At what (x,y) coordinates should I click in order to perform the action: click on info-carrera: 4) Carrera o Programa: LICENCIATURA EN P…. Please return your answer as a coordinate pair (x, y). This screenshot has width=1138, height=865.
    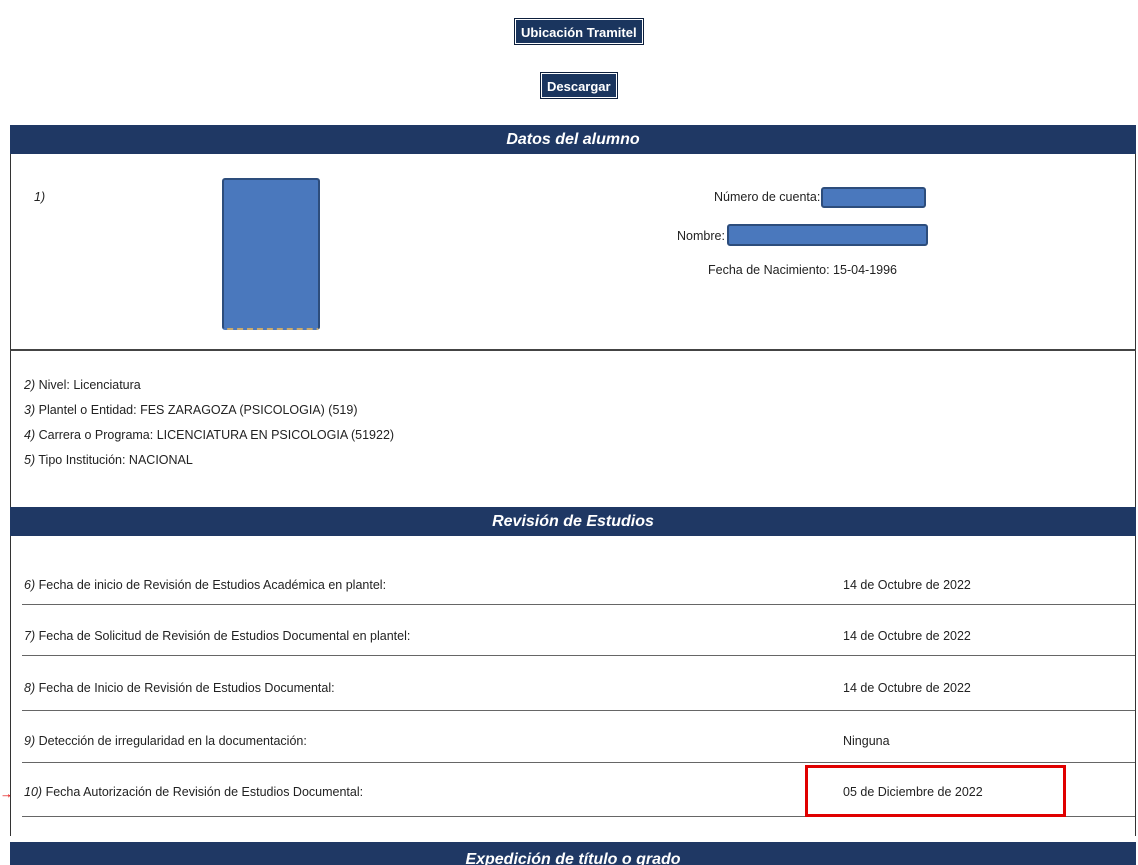
    Looking at the image, I should click on (209, 435).